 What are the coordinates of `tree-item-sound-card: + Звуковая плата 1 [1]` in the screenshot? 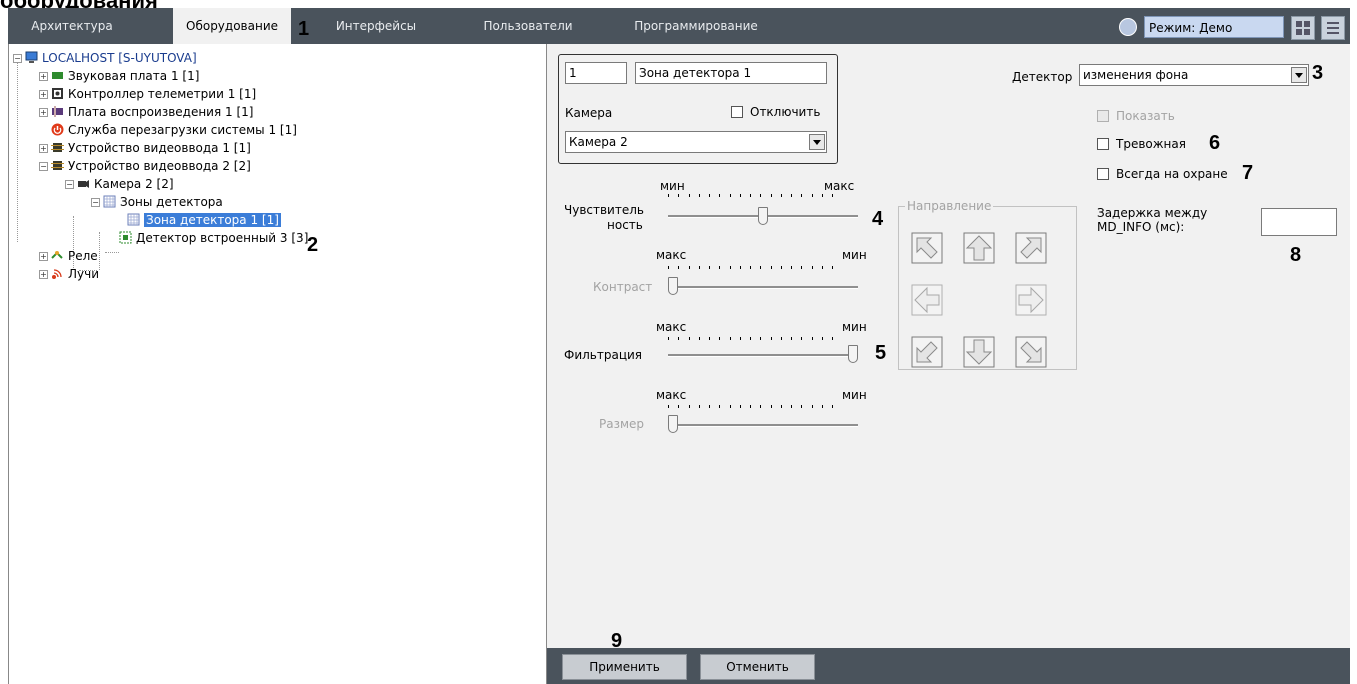 It's located at (119, 76).